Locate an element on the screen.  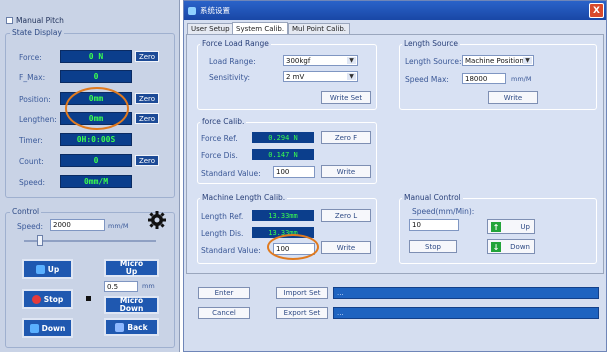
length-source-select: Machine Position ▼ is located at coordinates (498, 60).